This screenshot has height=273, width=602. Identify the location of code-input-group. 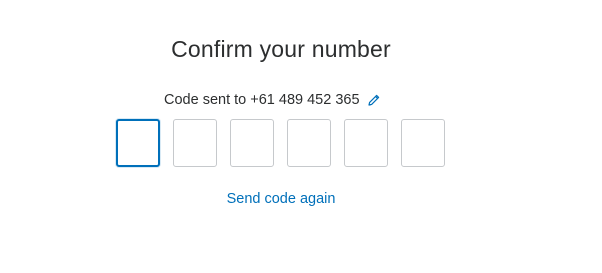
(280, 143).